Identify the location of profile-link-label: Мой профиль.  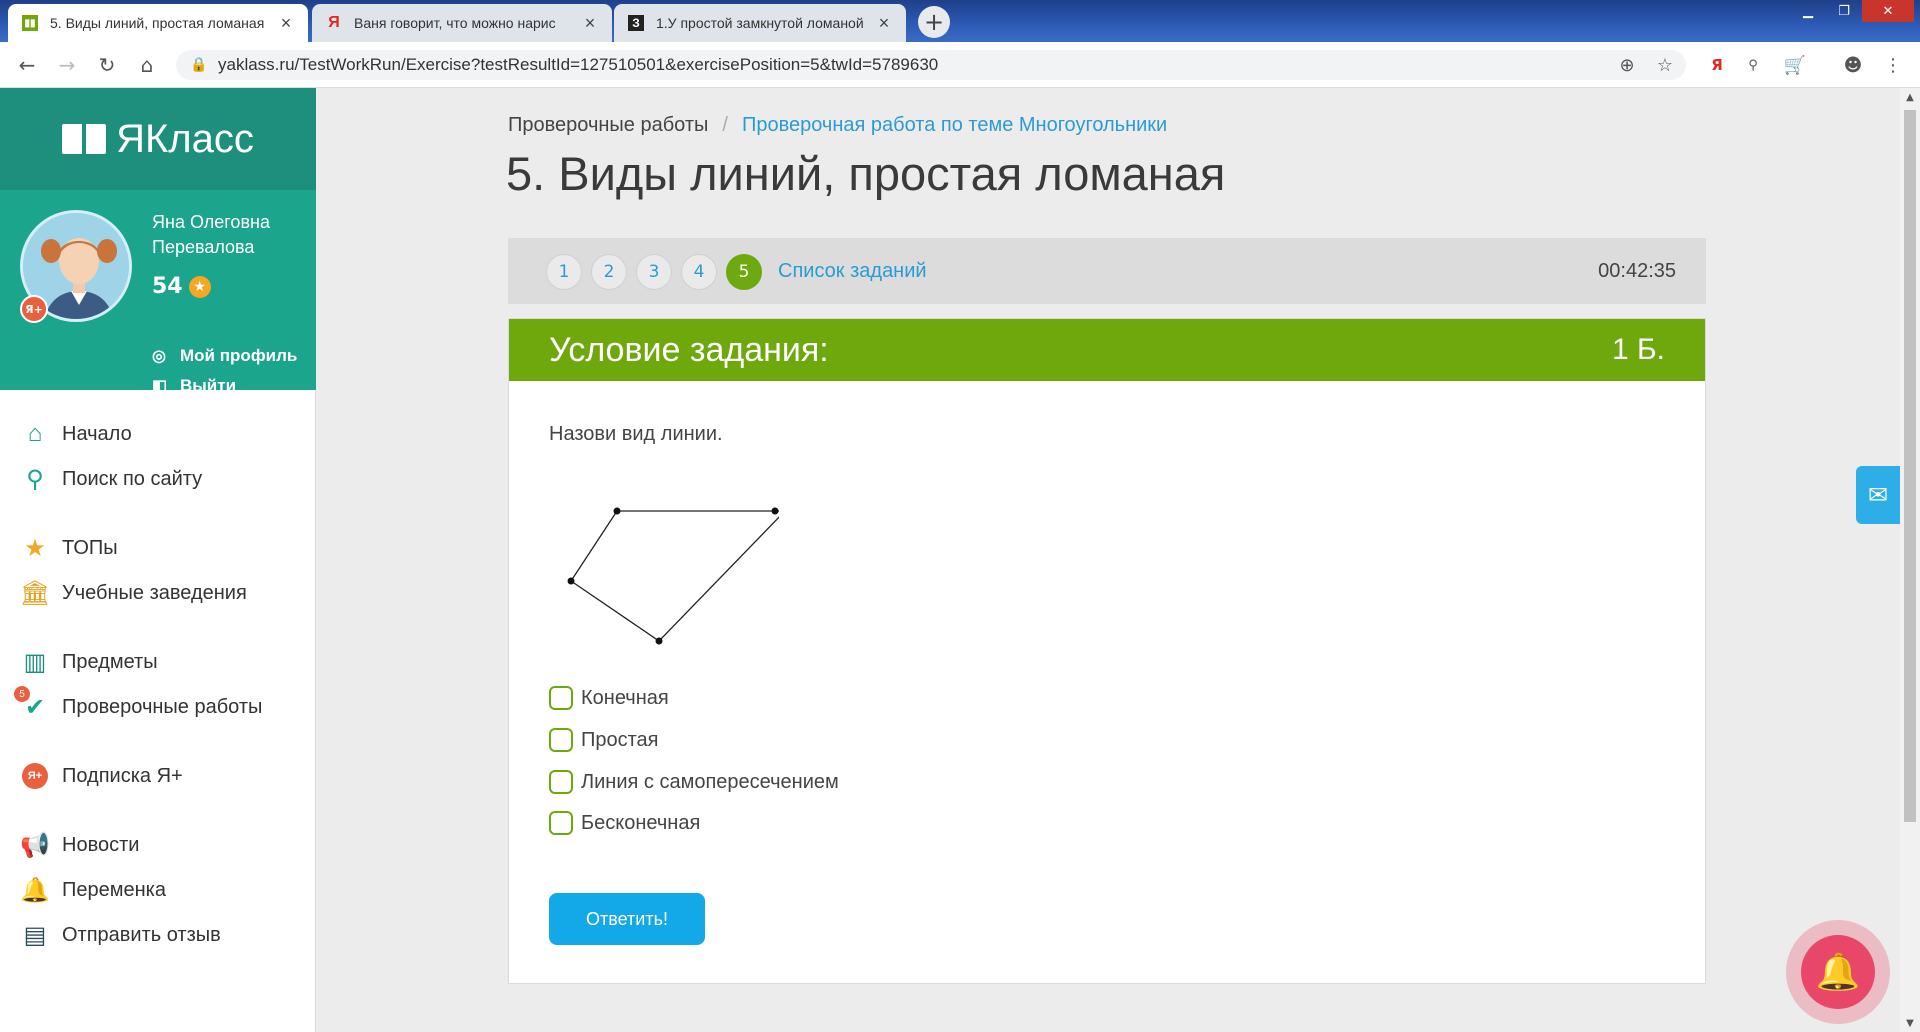
(239, 355).